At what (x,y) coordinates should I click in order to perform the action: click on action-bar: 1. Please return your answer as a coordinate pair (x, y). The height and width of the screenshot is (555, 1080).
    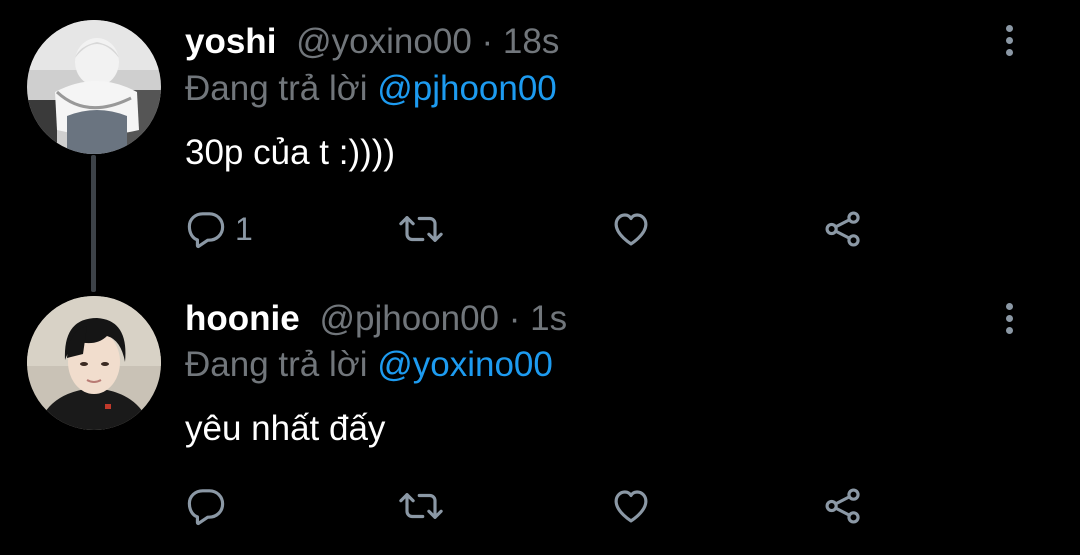
    Looking at the image, I should click on (535, 229).